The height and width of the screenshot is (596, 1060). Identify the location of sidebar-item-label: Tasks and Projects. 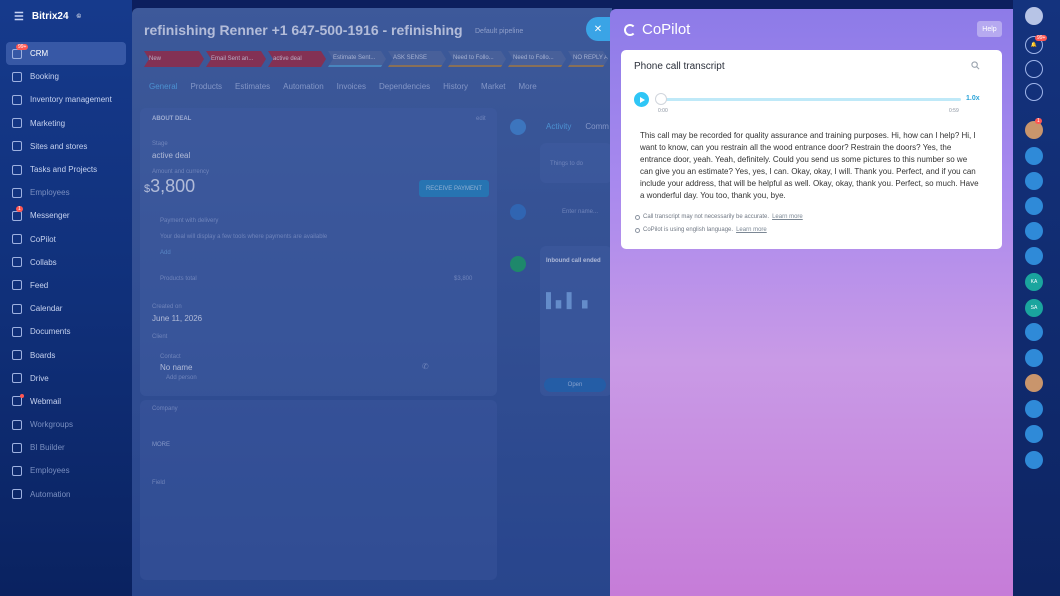
(64, 170).